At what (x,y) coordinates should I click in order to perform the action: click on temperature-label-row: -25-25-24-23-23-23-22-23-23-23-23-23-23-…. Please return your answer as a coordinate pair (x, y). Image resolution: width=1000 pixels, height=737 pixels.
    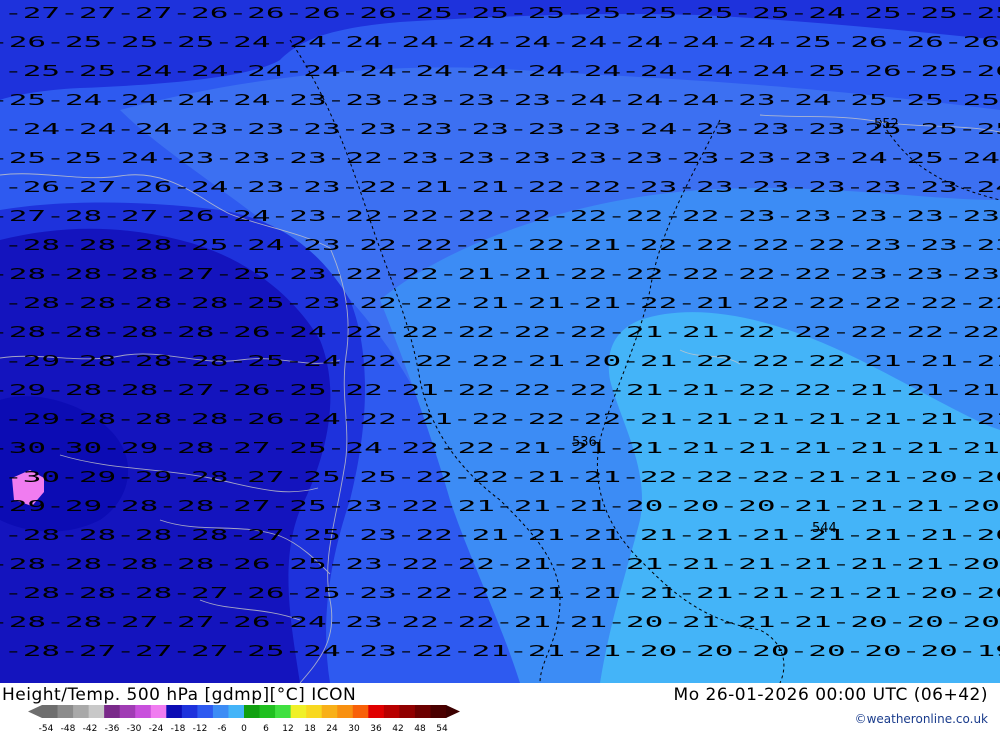
    Looking at the image, I should click on (500, 158).